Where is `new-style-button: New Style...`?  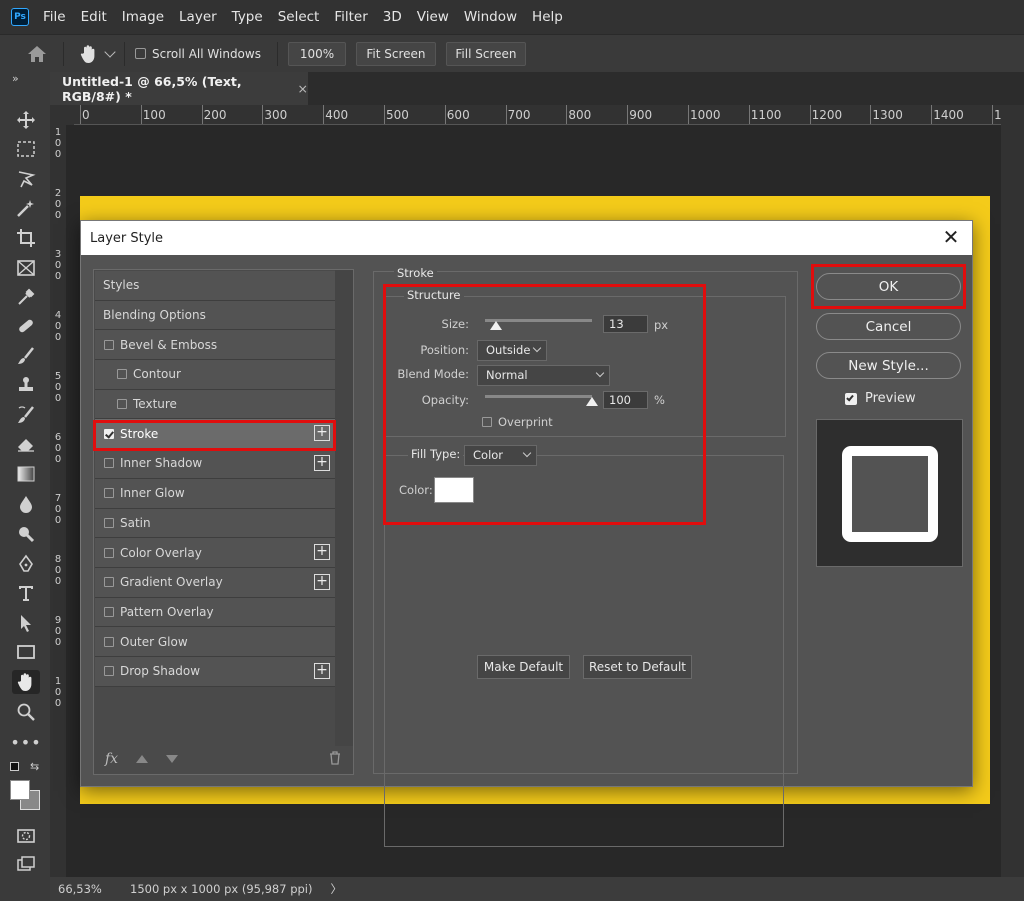
new-style-button: New Style... is located at coordinates (888, 365).